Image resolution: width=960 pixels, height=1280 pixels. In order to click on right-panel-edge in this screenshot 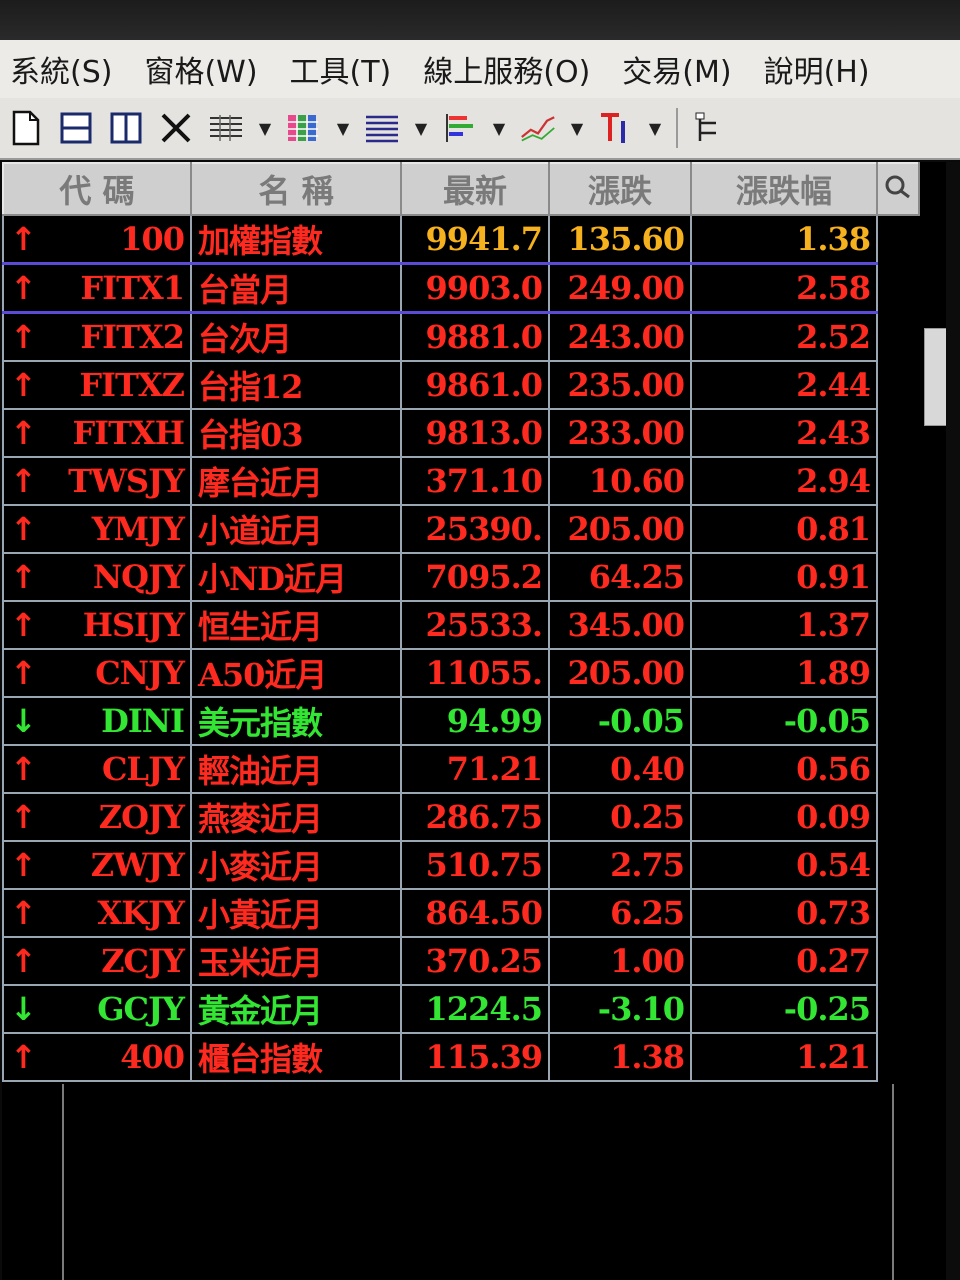, I will do `click(953, 721)`.